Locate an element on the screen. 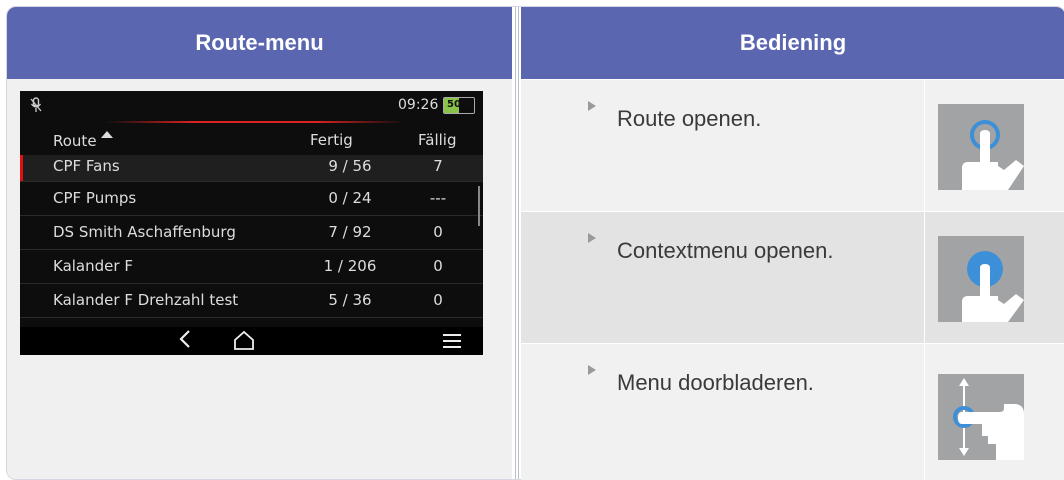  operation-row: Contextmenu openen. is located at coordinates (792, 277).